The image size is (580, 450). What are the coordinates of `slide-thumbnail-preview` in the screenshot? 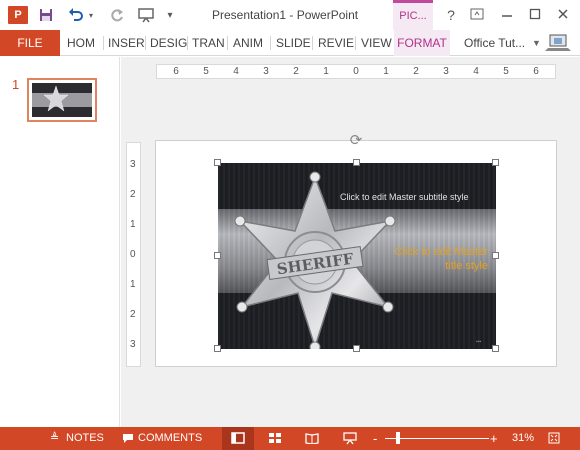 It's located at (62, 100).